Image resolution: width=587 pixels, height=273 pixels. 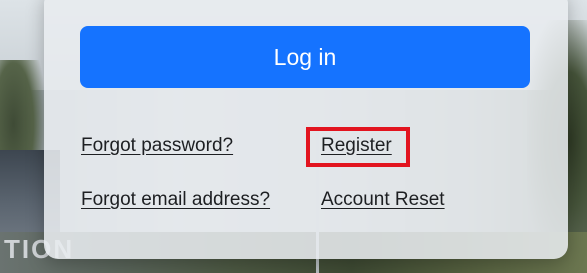 I want to click on forgot-password-link: Forgot password?, so click(x=157, y=146).